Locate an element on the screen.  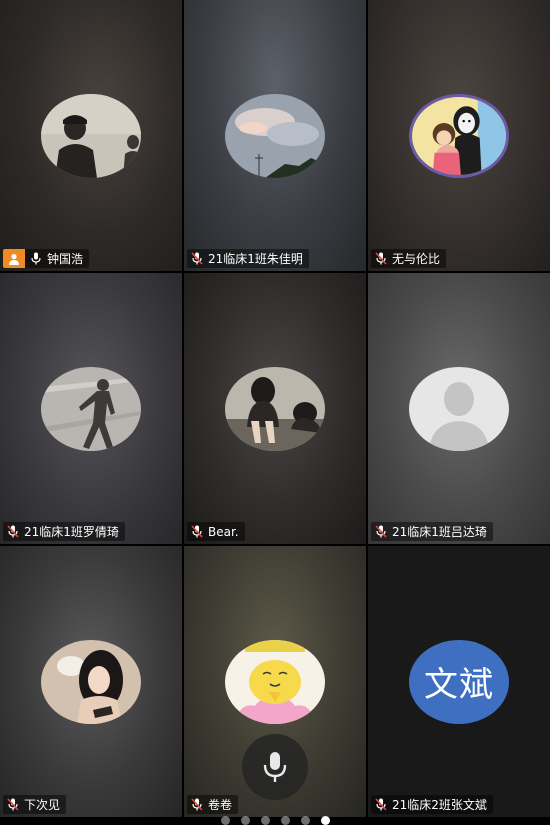
participant-tile: 文斌 21临床2班张文斌 is located at coordinates (459, 681).